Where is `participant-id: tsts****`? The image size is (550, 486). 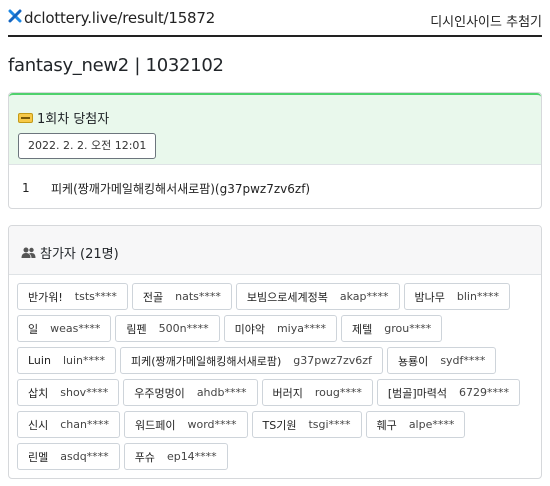 participant-id: tsts**** is located at coordinates (95, 296).